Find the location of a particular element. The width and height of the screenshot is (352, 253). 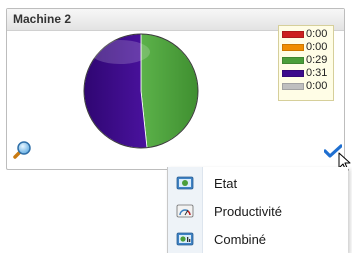

state-view-icon is located at coordinates (185, 183).